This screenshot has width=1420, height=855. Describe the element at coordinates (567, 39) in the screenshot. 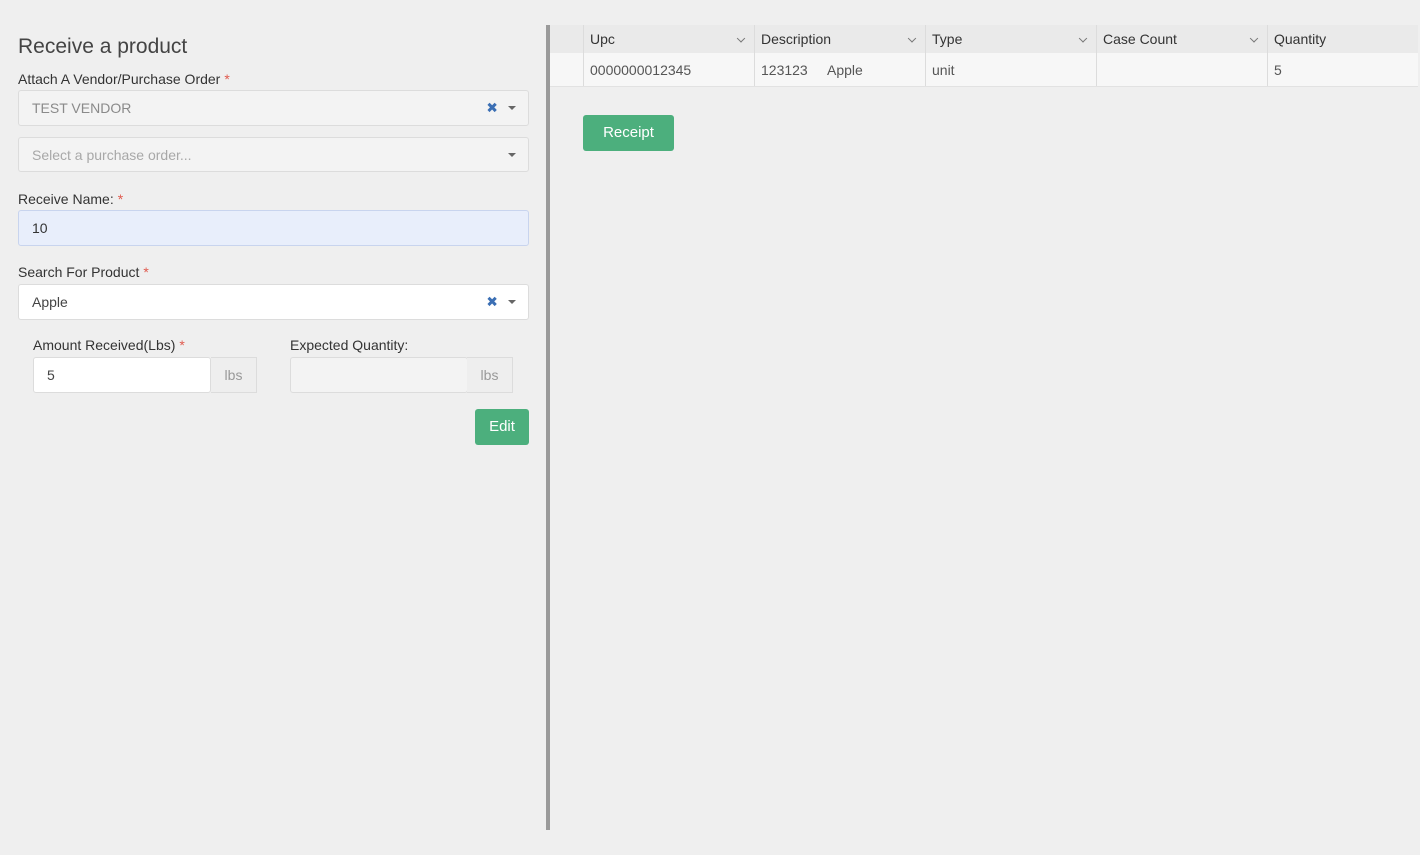

I see `grid-header-selector` at that location.